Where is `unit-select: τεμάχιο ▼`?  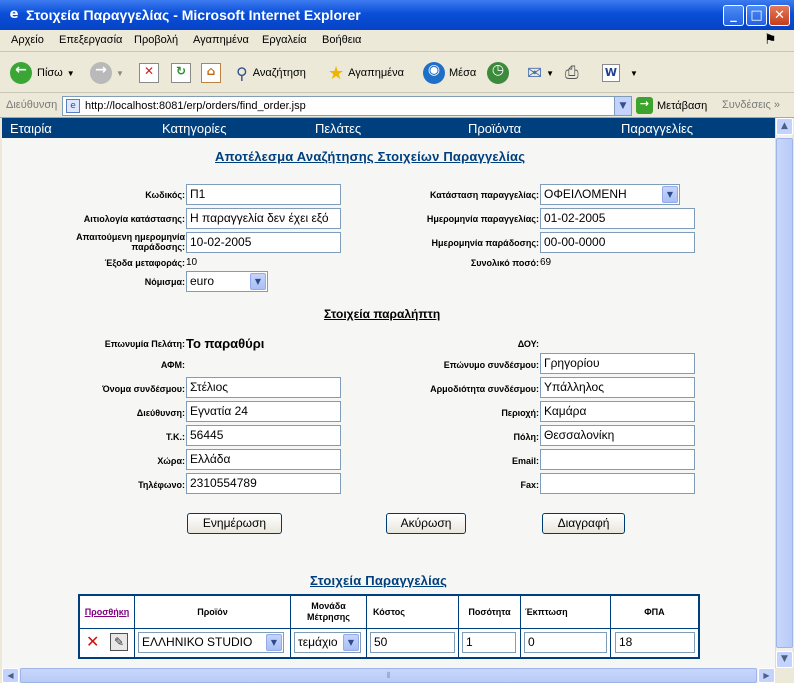
unit-select: τεμάχιο ▼ is located at coordinates (327, 642).